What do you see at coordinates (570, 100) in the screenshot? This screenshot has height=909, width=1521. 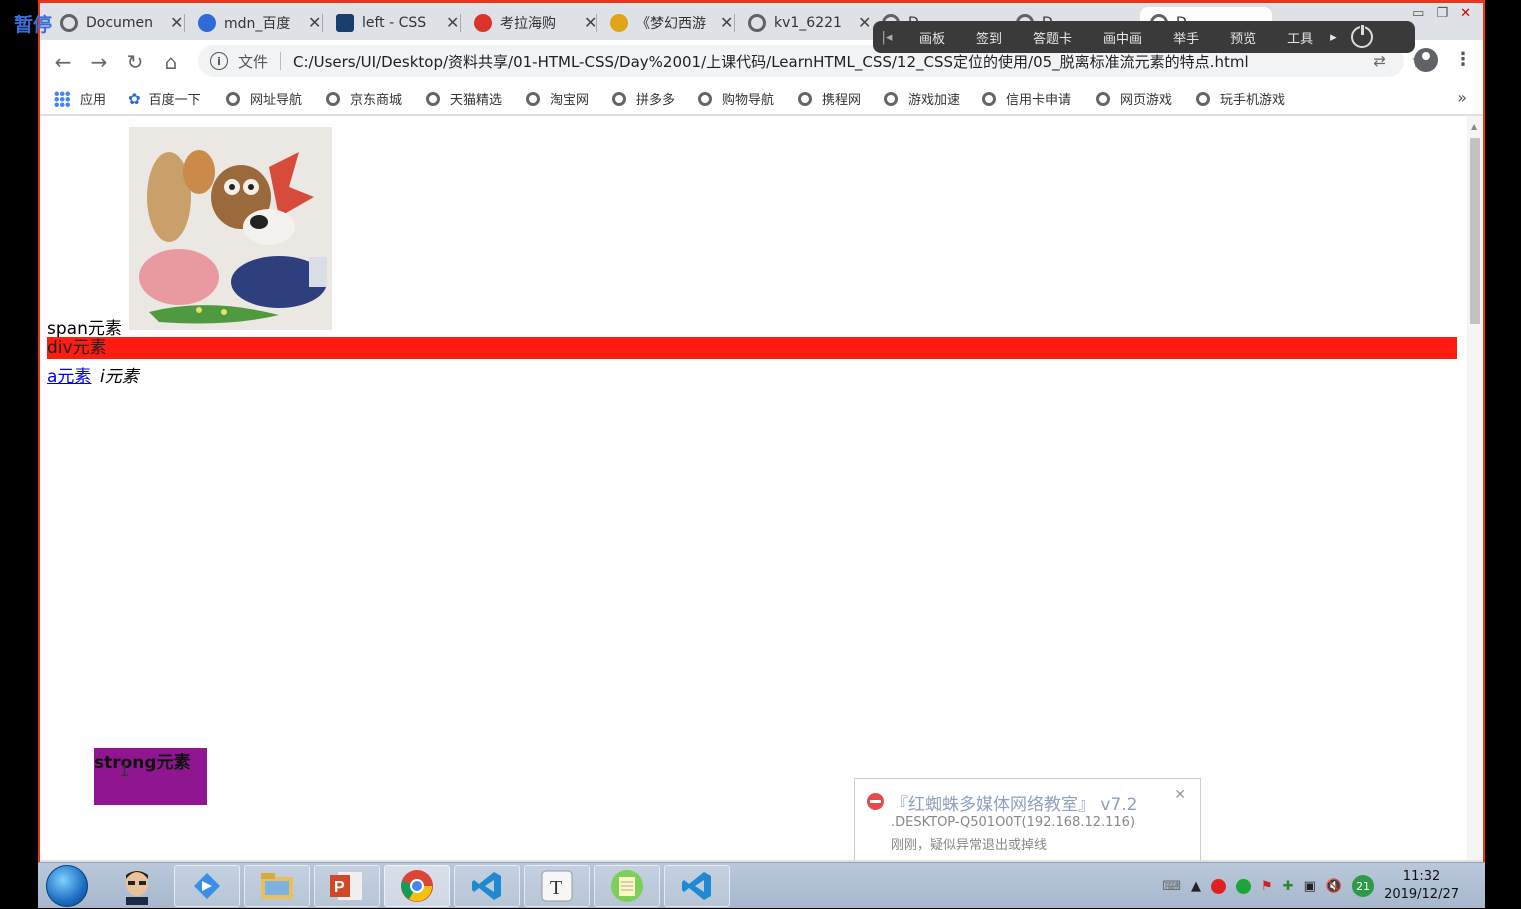 I see `bookmark-label: 淘宝网` at bounding box center [570, 100].